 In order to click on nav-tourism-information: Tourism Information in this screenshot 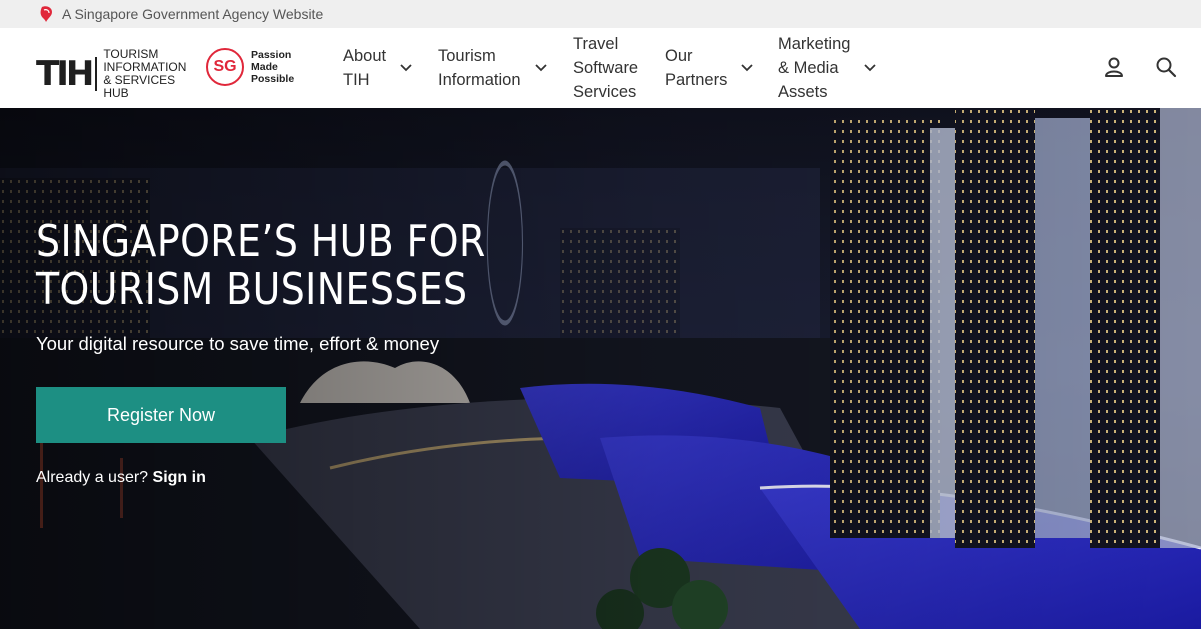, I will do `click(492, 68)`.